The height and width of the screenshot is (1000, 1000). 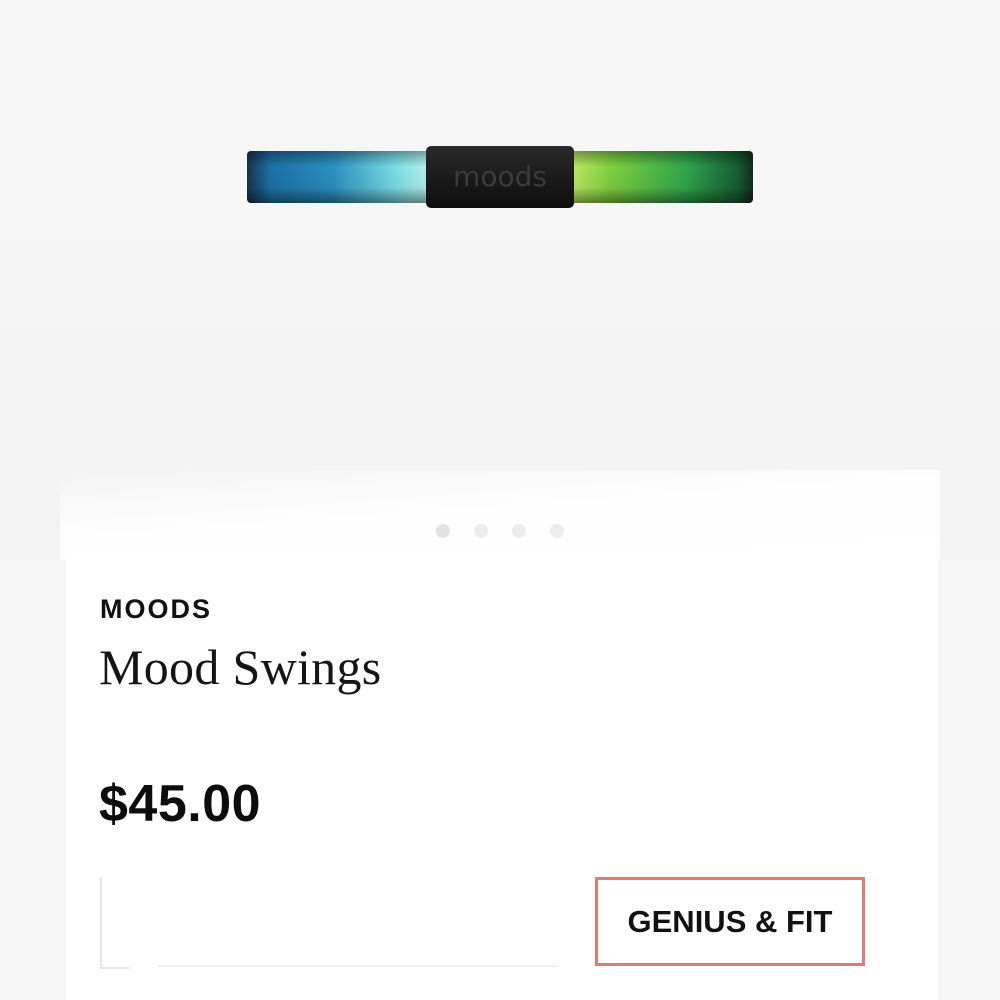 I want to click on product-title: Mood Swings, so click(x=240, y=667).